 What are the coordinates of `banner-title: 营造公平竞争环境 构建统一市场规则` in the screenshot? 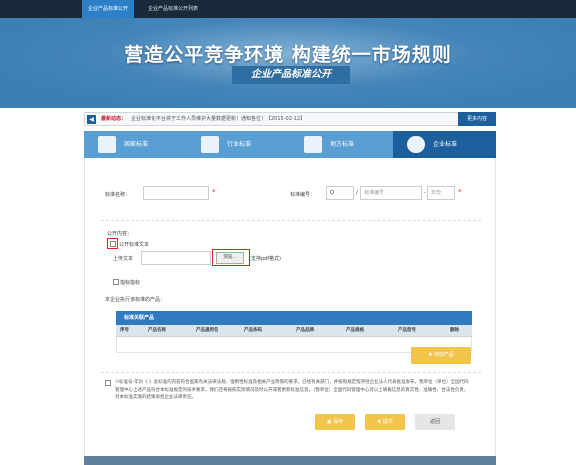 It's located at (288, 55).